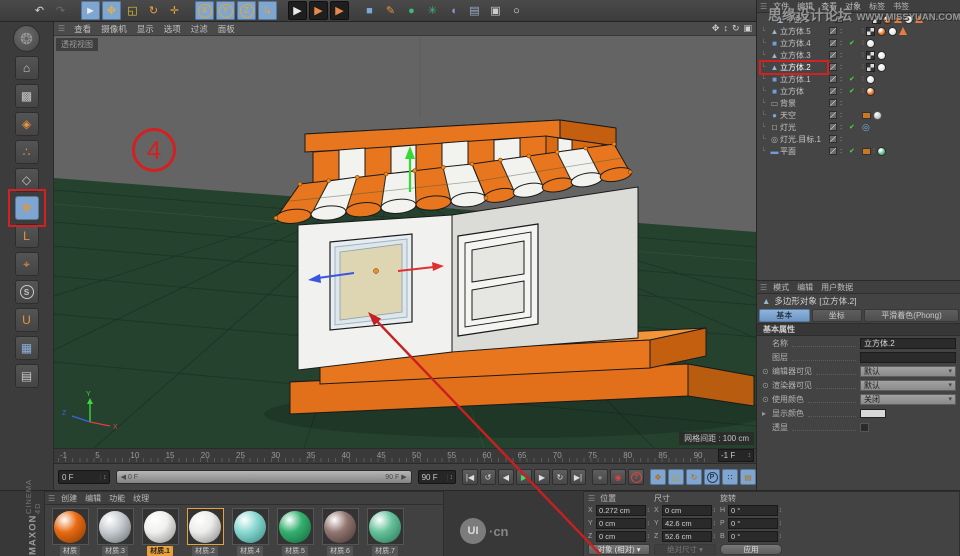 The height and width of the screenshot is (556, 960). Describe the element at coordinates (747, 28) in the screenshot. I see `toggle-view-icon: ▣` at that location.